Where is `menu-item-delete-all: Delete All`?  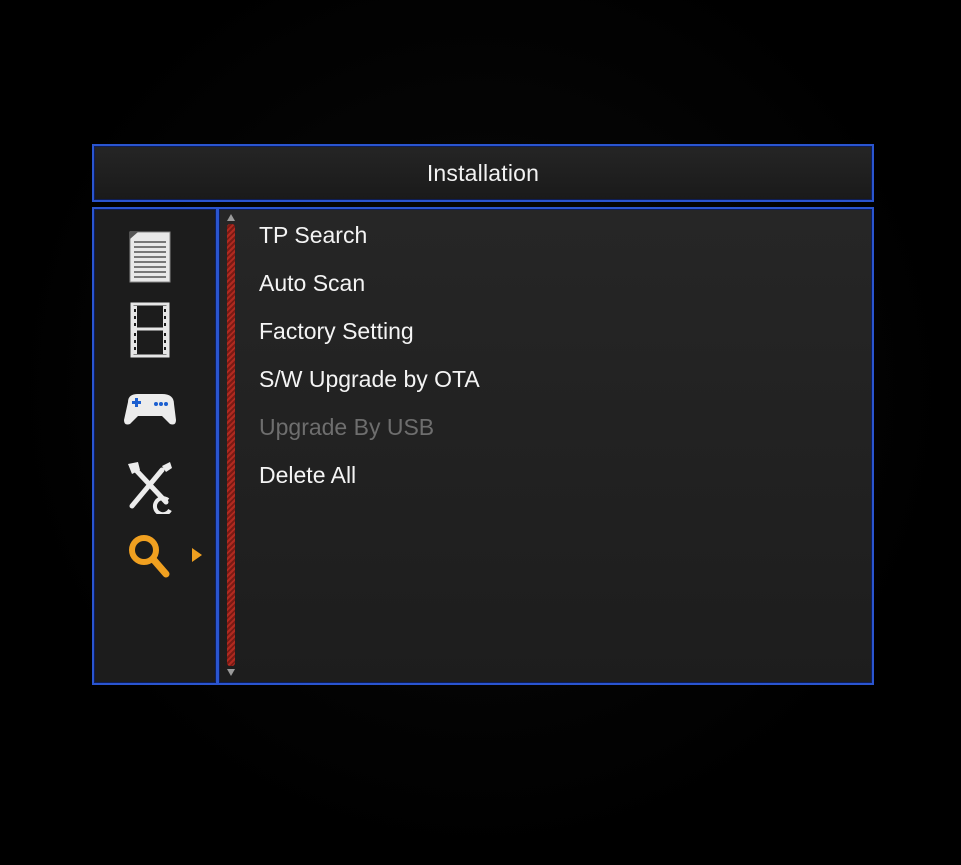
menu-item-delete-all: Delete All is located at coordinates (559, 476).